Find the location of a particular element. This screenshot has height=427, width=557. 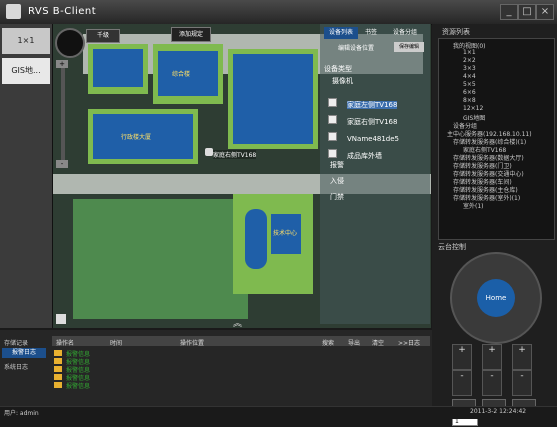

camera-map-label: 家庭右侧TV168 is located at coordinates (235, 154).